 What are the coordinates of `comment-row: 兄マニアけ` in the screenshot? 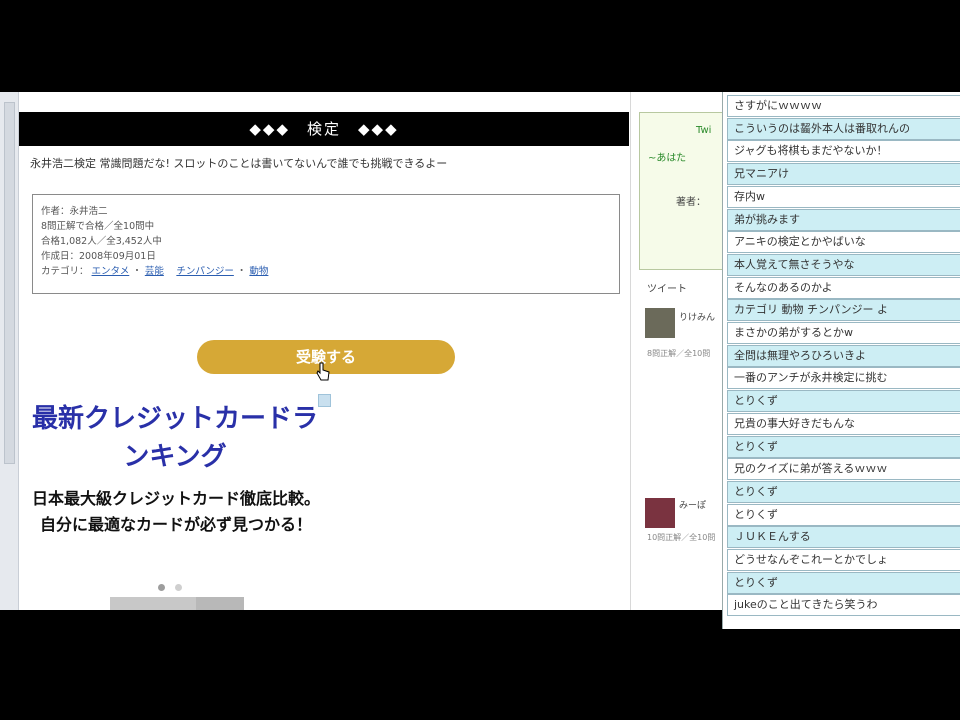 It's located at (843, 174).